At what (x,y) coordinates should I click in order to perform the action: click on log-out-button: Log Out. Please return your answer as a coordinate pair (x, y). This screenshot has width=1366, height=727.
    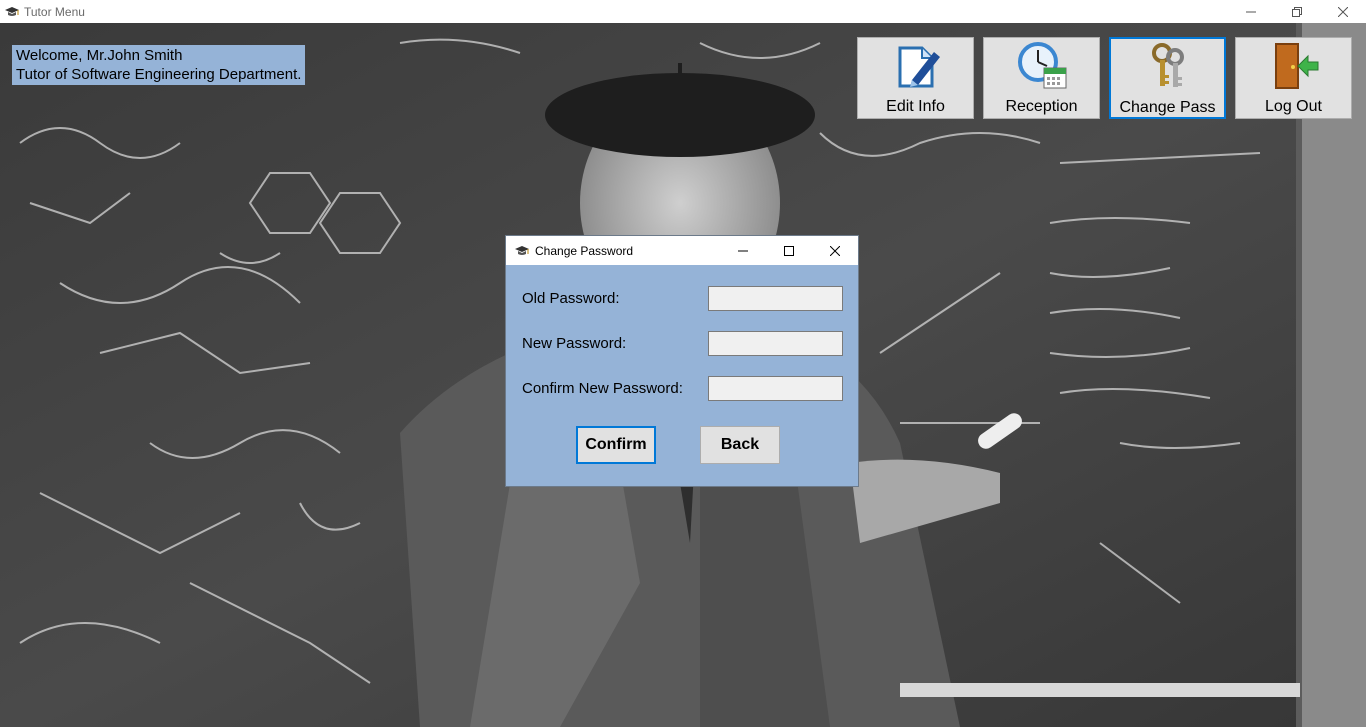
    Looking at the image, I should click on (1293, 78).